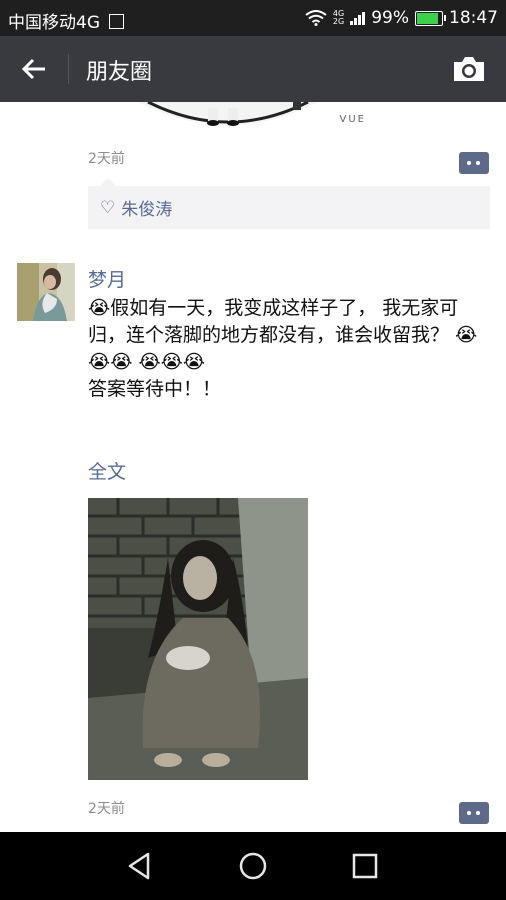 The width and height of the screenshot is (506, 900). I want to click on likes-panel: ♡ 朱俊涛, so click(289, 203).